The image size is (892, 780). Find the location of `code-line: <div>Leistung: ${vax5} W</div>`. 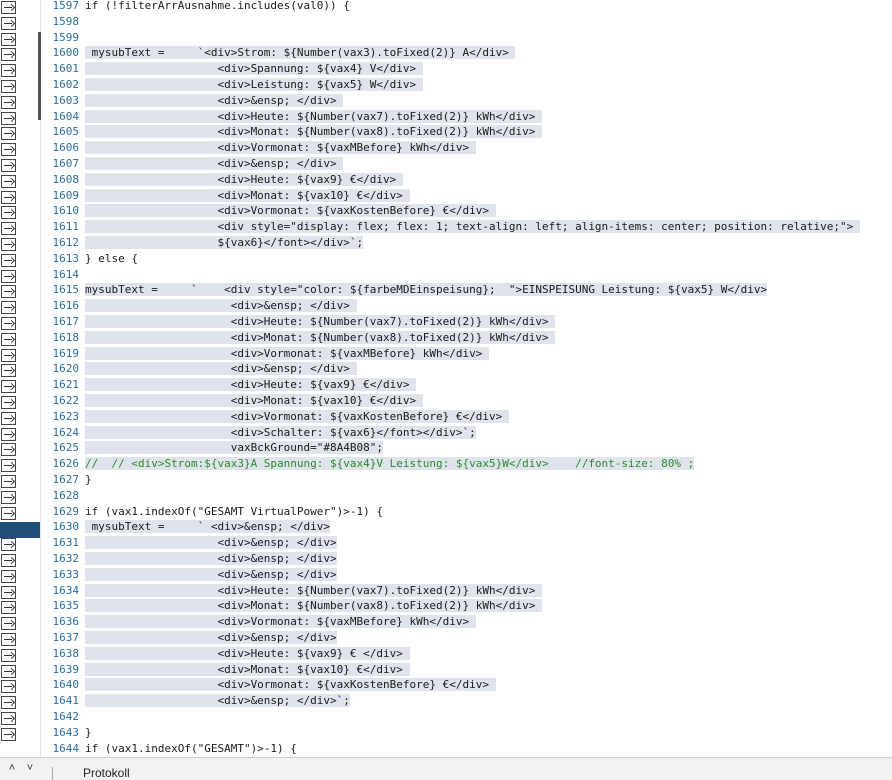

code-line: <div>Leistung: ${vax5} W</div> is located at coordinates (488, 85).